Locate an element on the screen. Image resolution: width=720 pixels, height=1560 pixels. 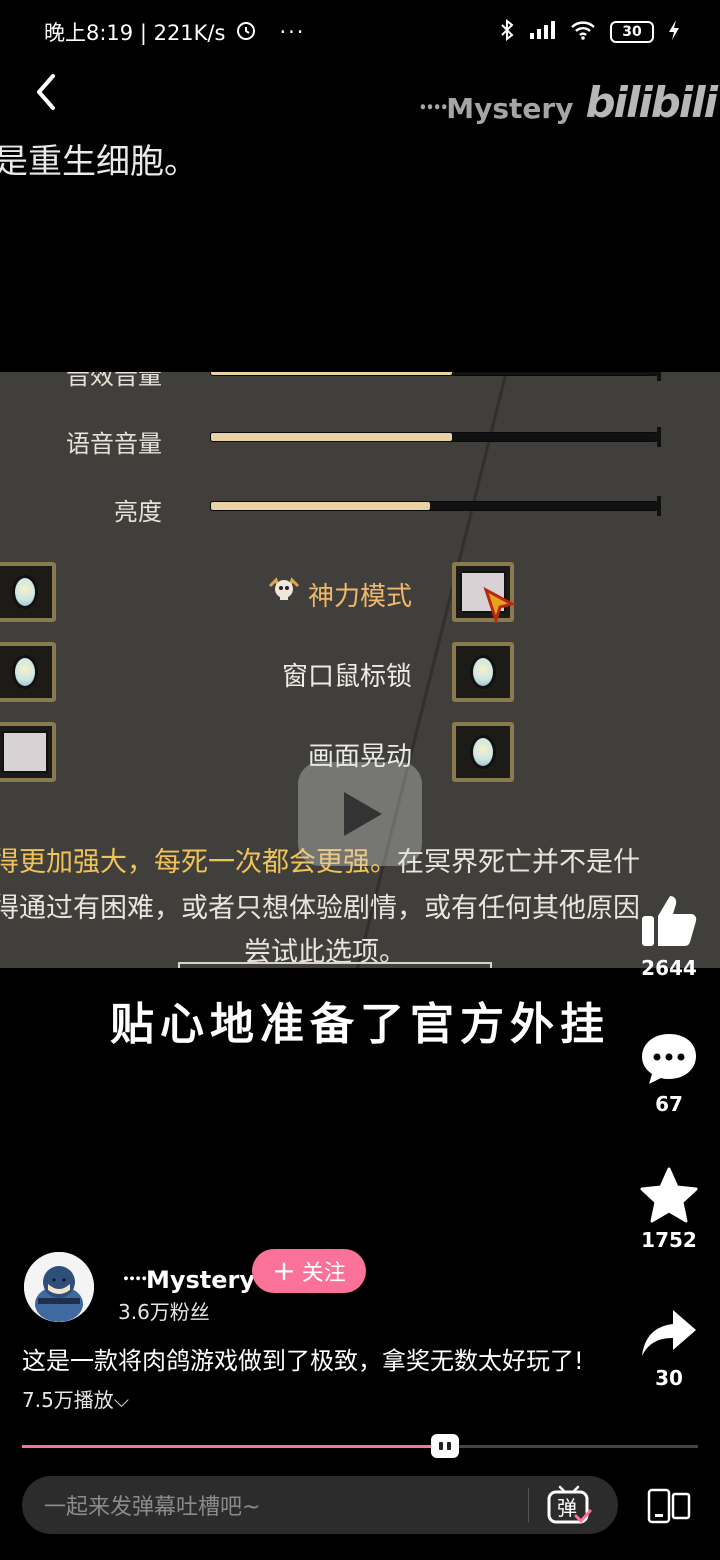
status-right: 30 is located at coordinates (590, 32).